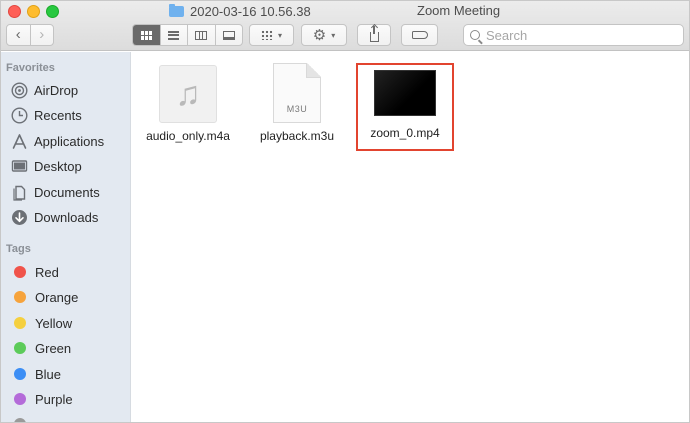  I want to click on sidebar-item-label: Recents, so click(58, 115).